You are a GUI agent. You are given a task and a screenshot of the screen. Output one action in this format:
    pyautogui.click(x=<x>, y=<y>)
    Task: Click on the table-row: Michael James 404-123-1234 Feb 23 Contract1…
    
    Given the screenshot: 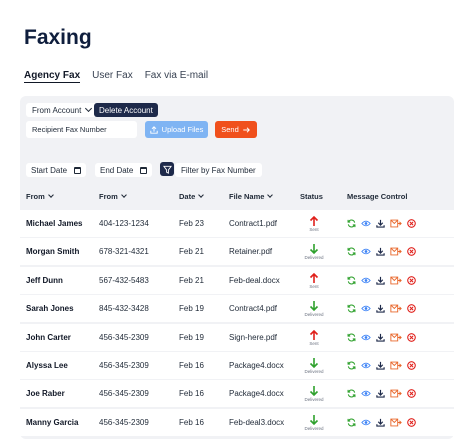 What is the action you would take?
    pyautogui.click(x=237, y=223)
    